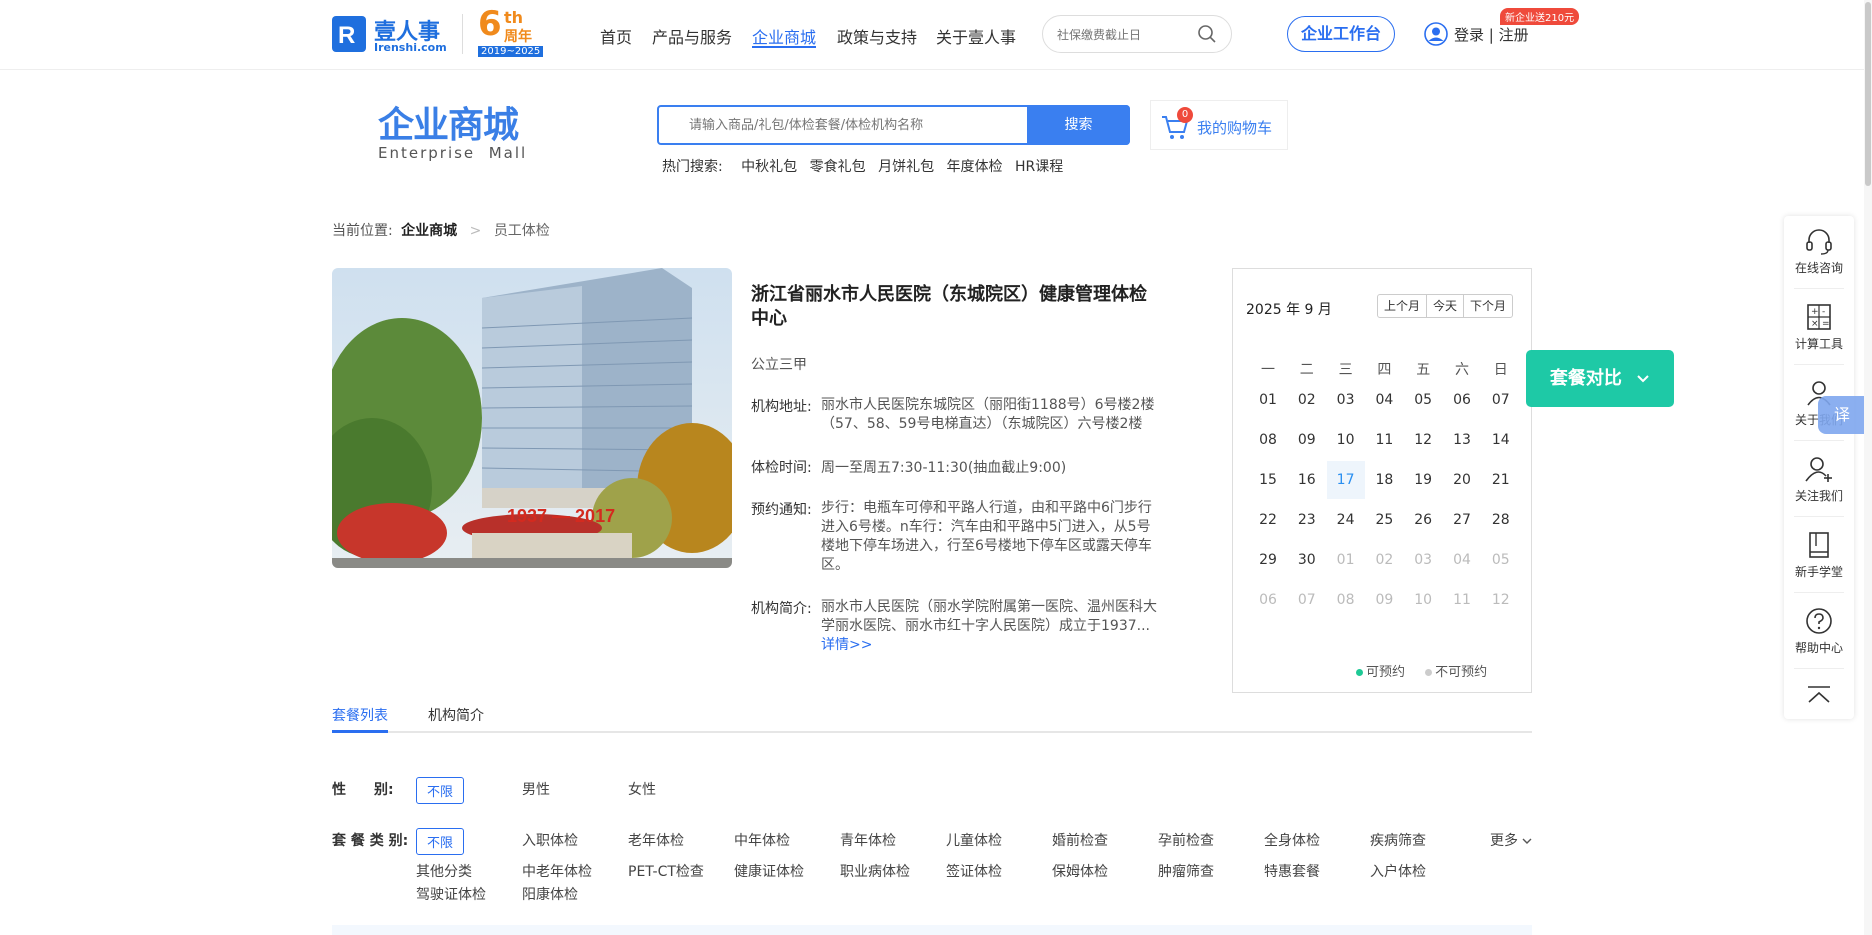 The width and height of the screenshot is (1872, 935). What do you see at coordinates (1268, 560) in the screenshot?
I see `calendar-day: 29` at bounding box center [1268, 560].